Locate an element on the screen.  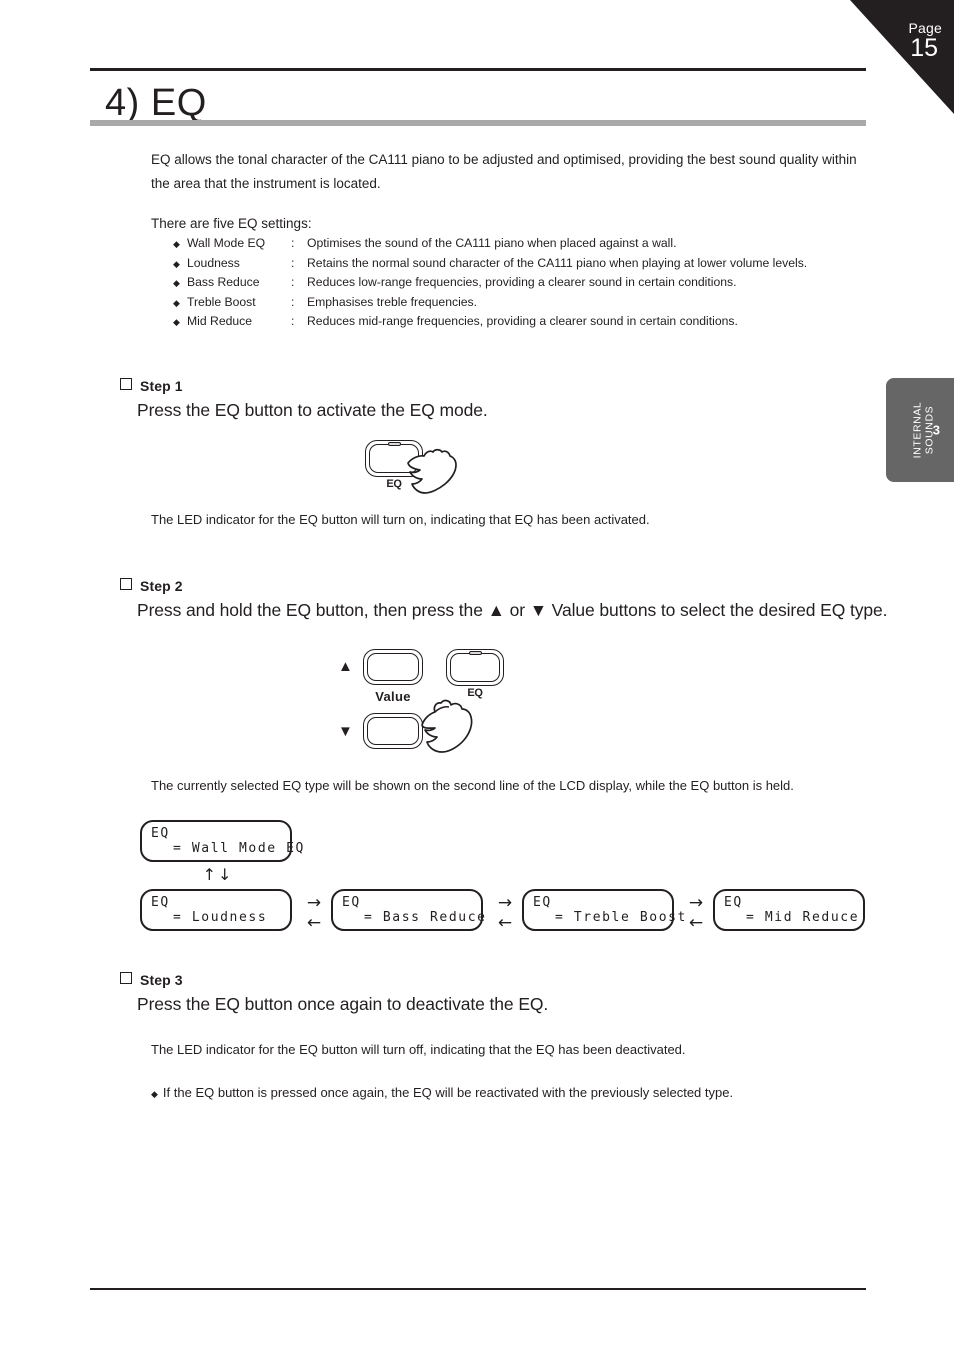
setting-name: Bass Reduce is located at coordinates (223, 282).